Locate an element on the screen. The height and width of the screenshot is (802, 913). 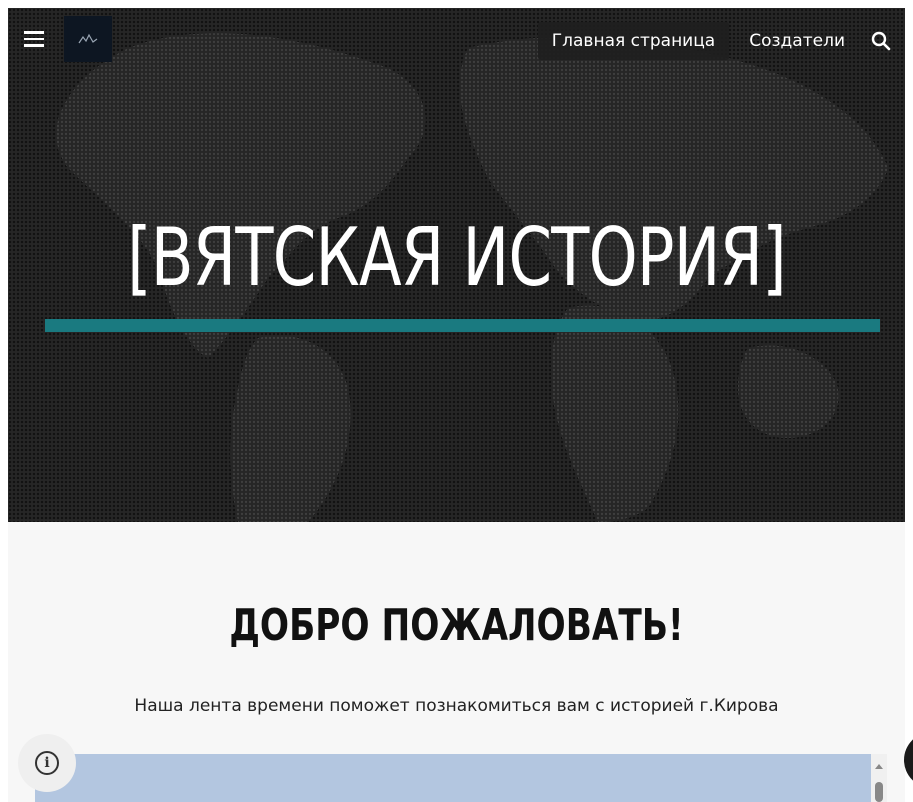
site-logo is located at coordinates (88, 39).